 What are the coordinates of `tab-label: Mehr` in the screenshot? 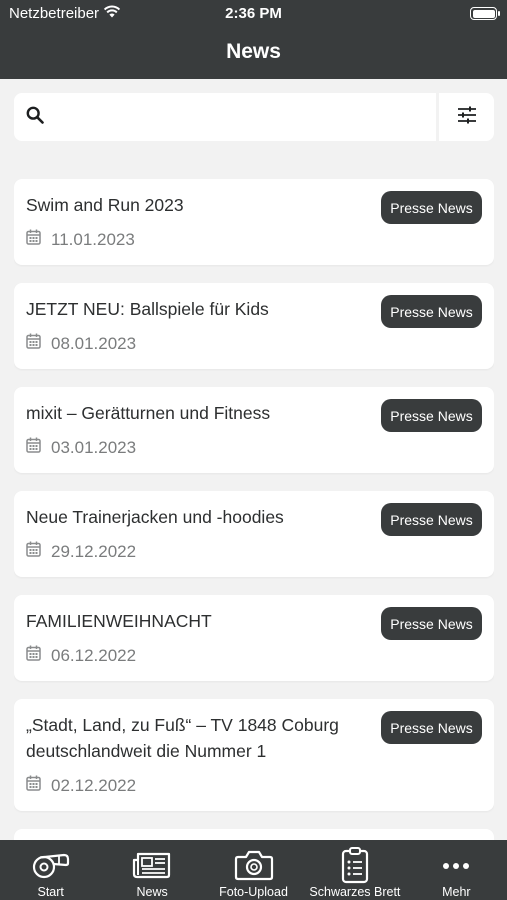 It's located at (456, 892).